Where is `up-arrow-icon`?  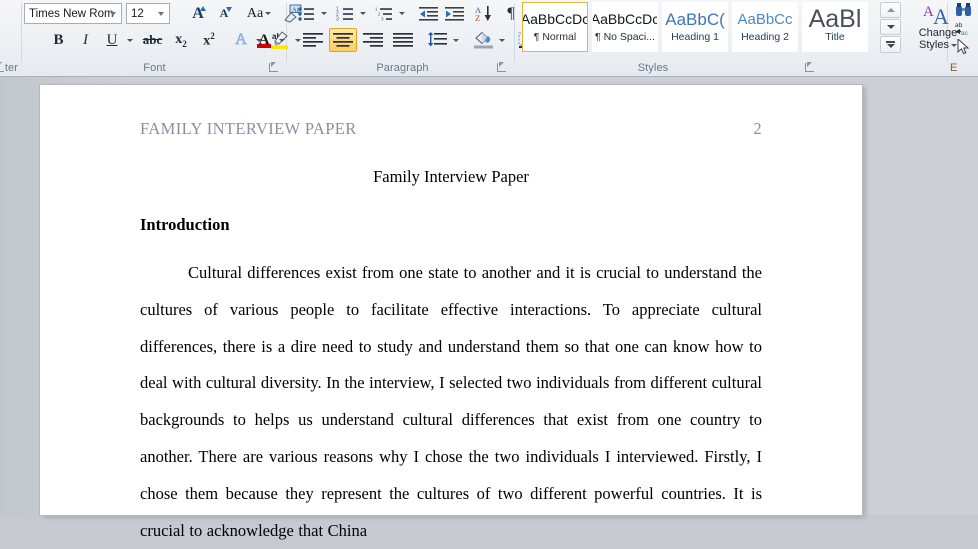
up-arrow-icon is located at coordinates (890, 10).